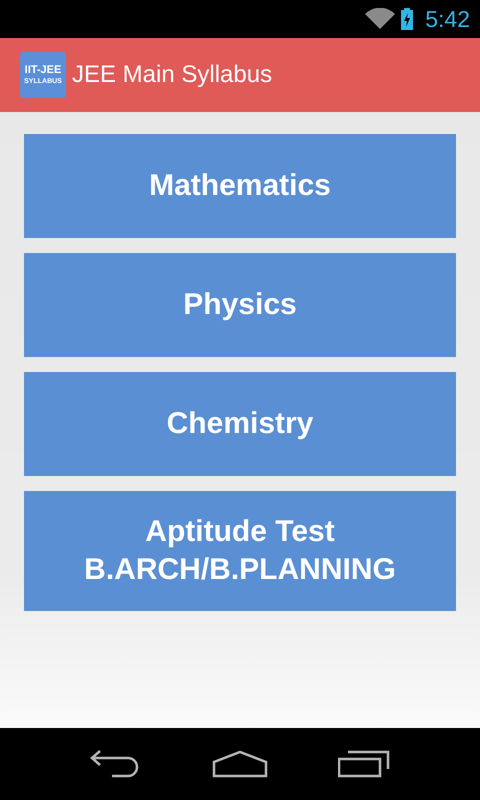 The width and height of the screenshot is (480, 800). I want to click on subject-button: Mathematics, so click(240, 186).